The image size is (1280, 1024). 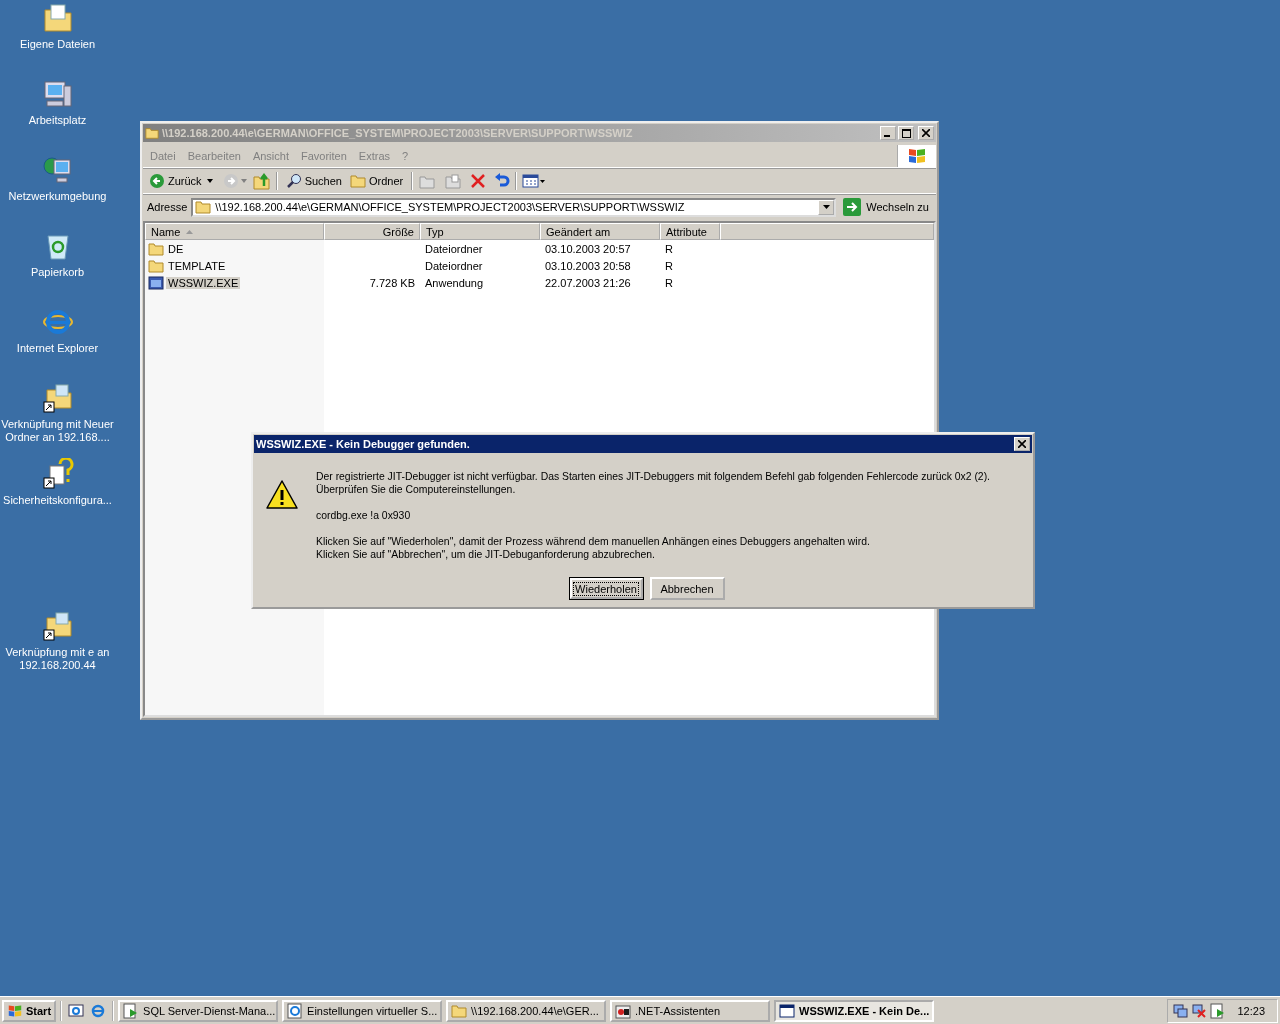 What do you see at coordinates (57, 272) in the screenshot?
I see `desktop-icon-label: Papierkorb` at bounding box center [57, 272].